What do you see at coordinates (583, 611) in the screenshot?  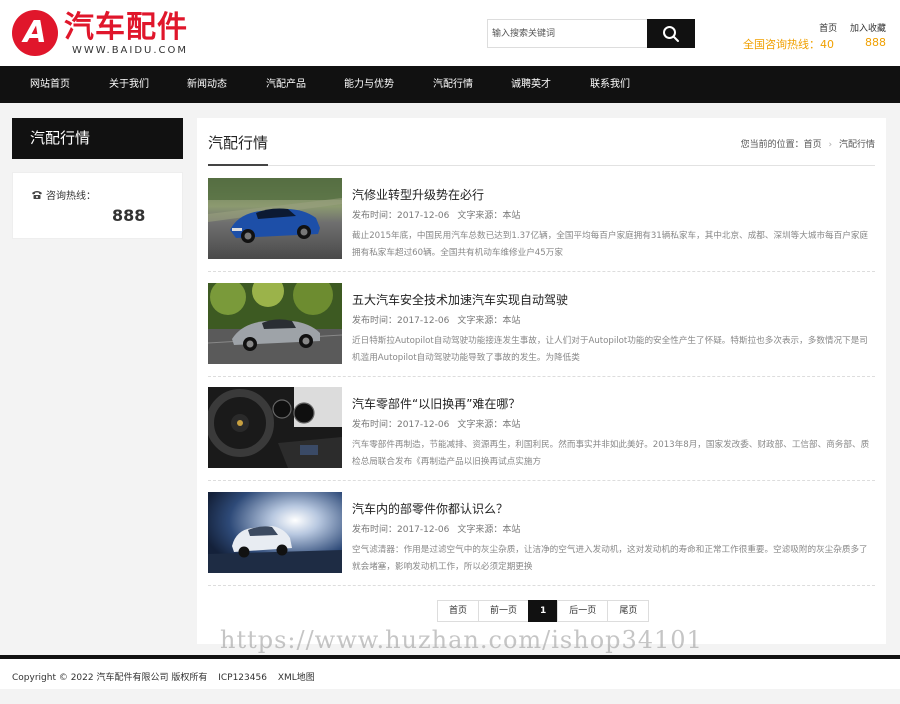 I see `pager-next: 后一页` at bounding box center [583, 611].